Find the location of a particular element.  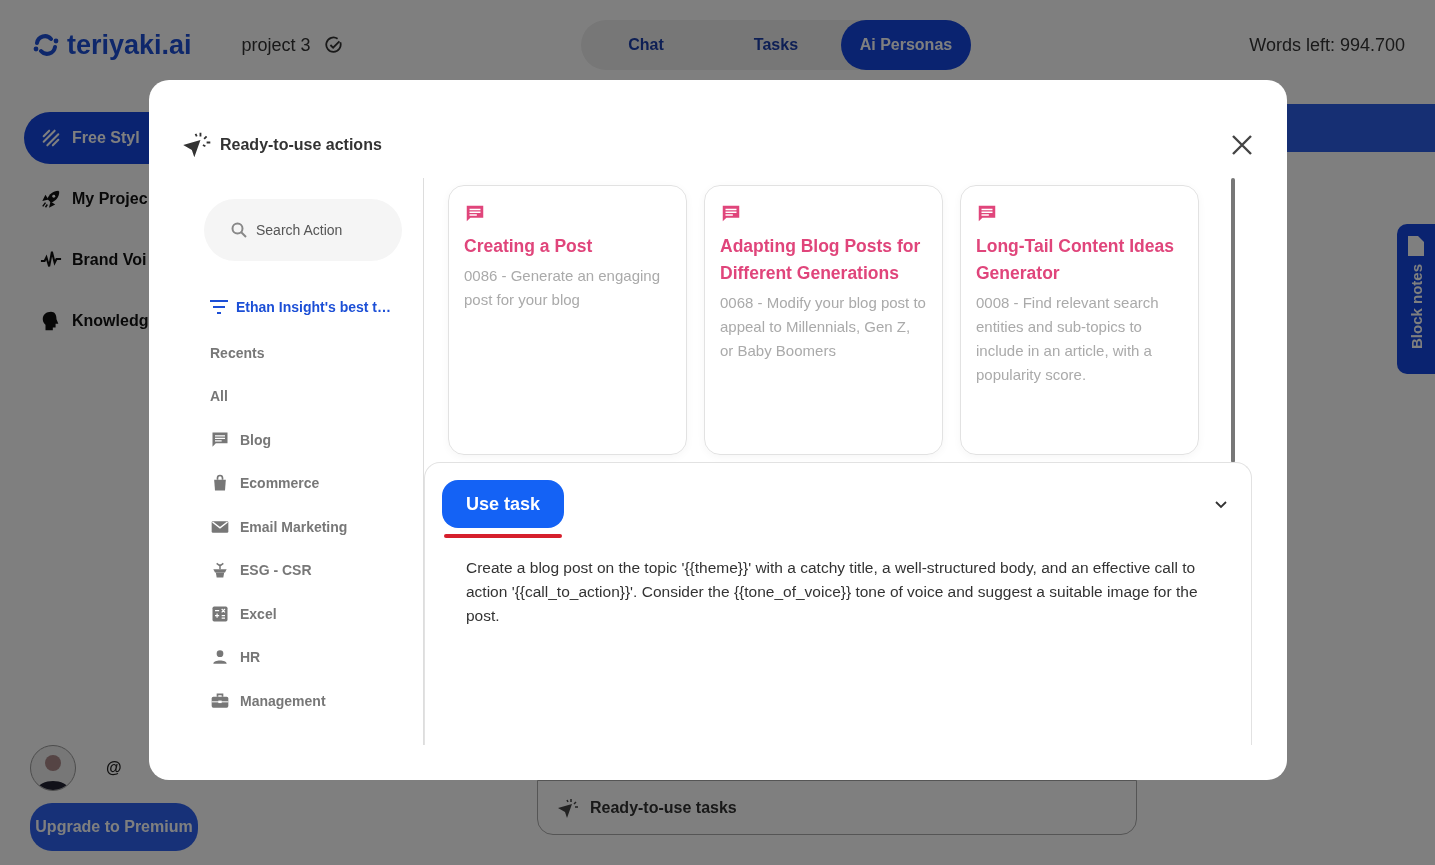

card-description: 0086 - Generate an engaging post for your blog is located at coordinates (562, 288).